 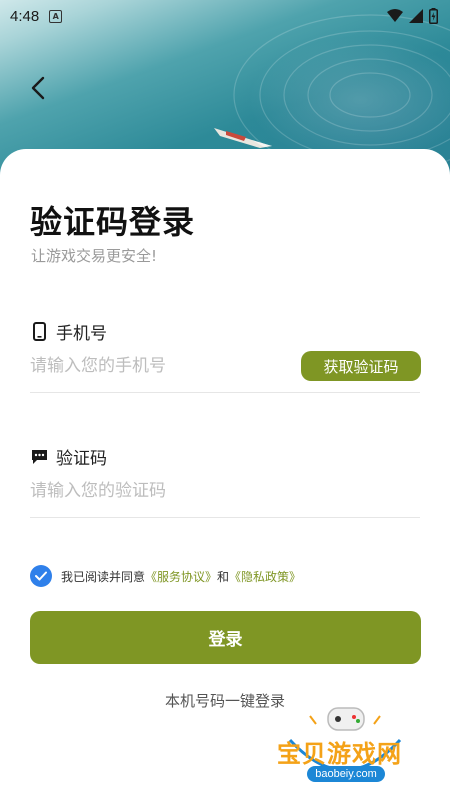 I want to click on page-subtitle: 让游戏交易更安全!, so click(x=94, y=256).